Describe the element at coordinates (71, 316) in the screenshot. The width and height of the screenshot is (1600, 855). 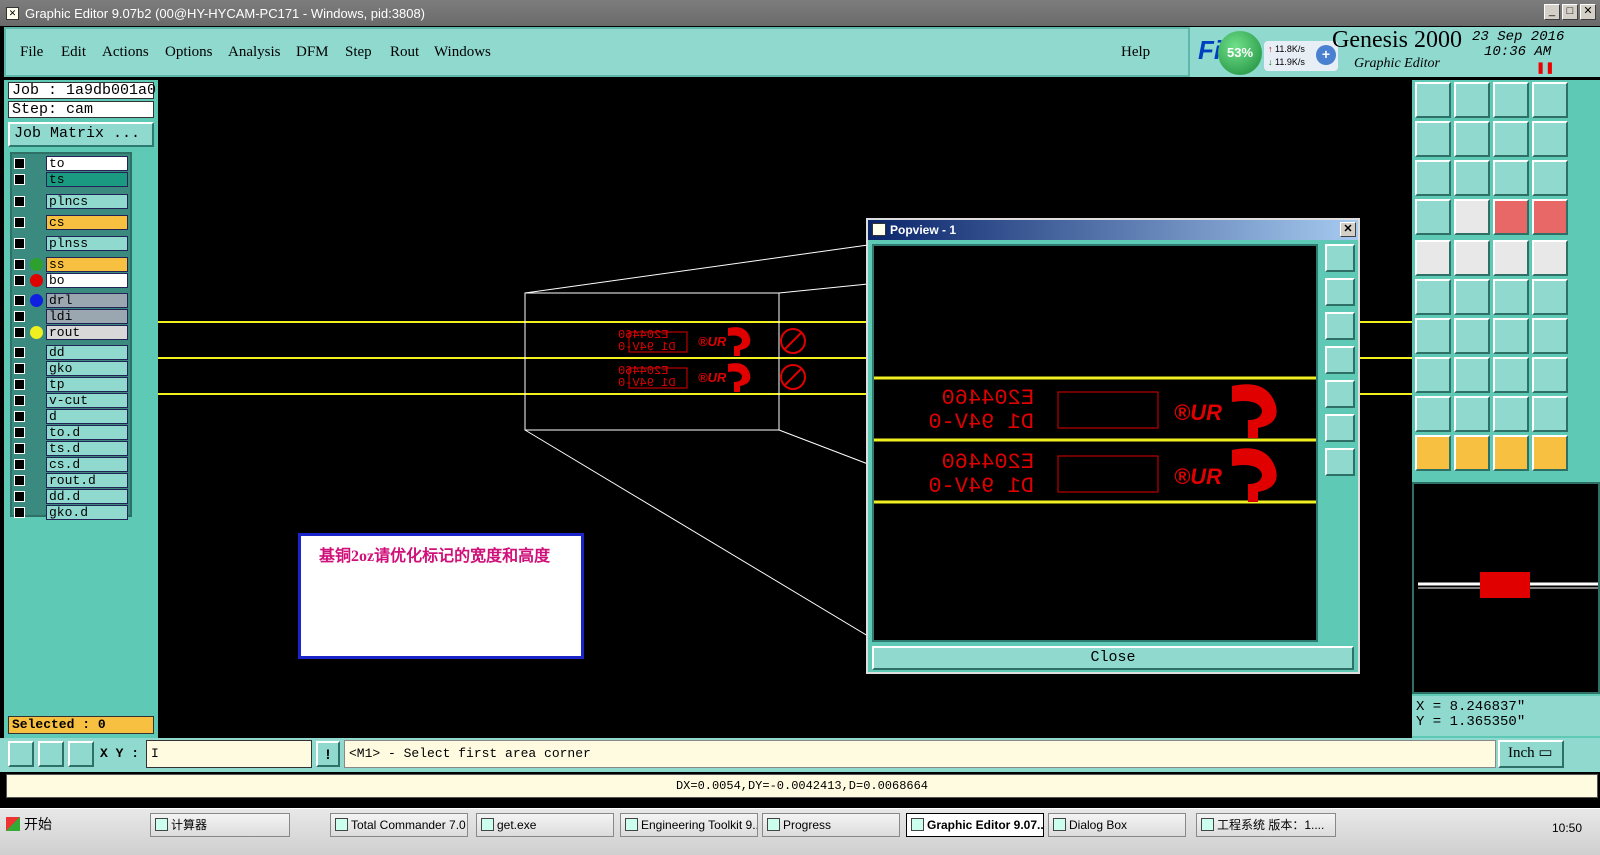
I see `layer-row-ldi: ldi` at that location.